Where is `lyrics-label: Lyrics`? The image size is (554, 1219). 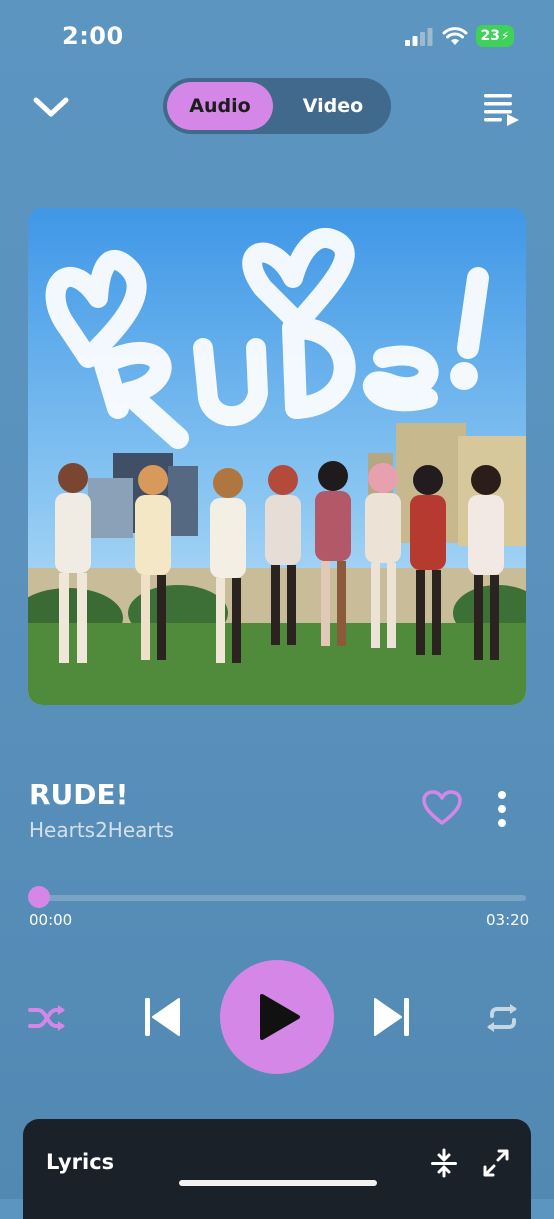
lyrics-label: Lyrics is located at coordinates (80, 1162).